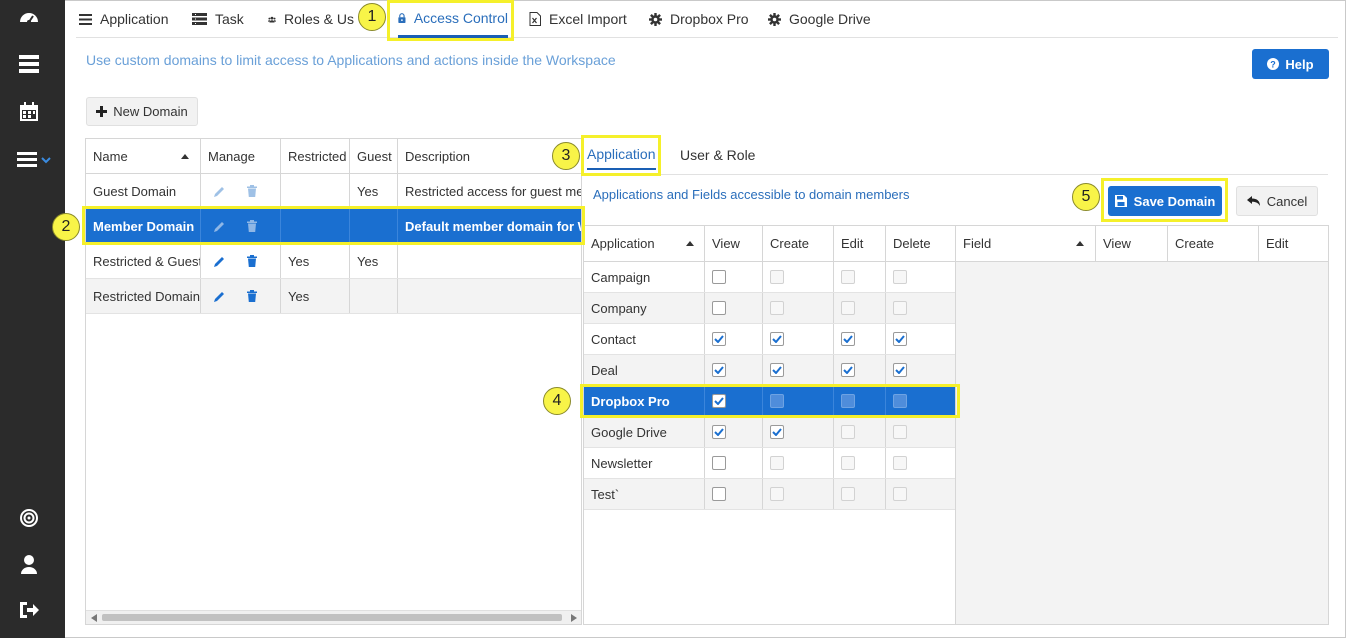  Describe the element at coordinates (102, 111) in the screenshot. I see `plus-icon` at that location.